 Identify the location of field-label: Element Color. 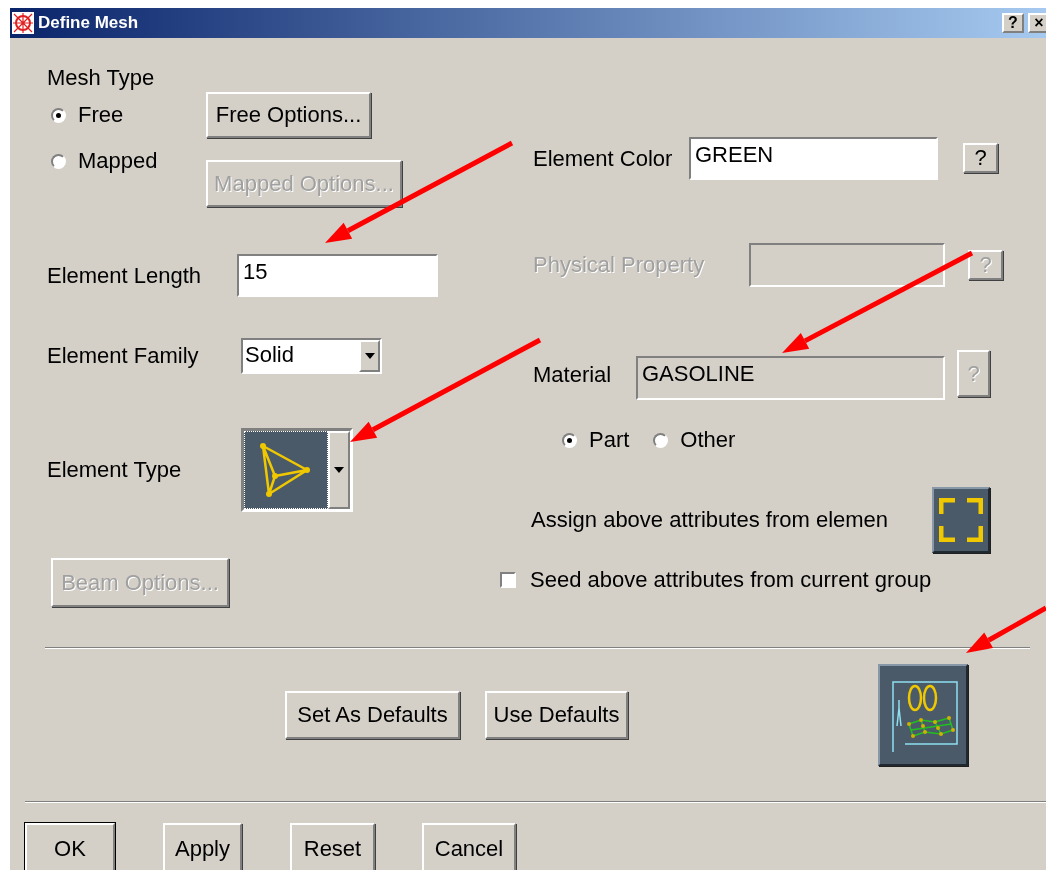
(603, 158).